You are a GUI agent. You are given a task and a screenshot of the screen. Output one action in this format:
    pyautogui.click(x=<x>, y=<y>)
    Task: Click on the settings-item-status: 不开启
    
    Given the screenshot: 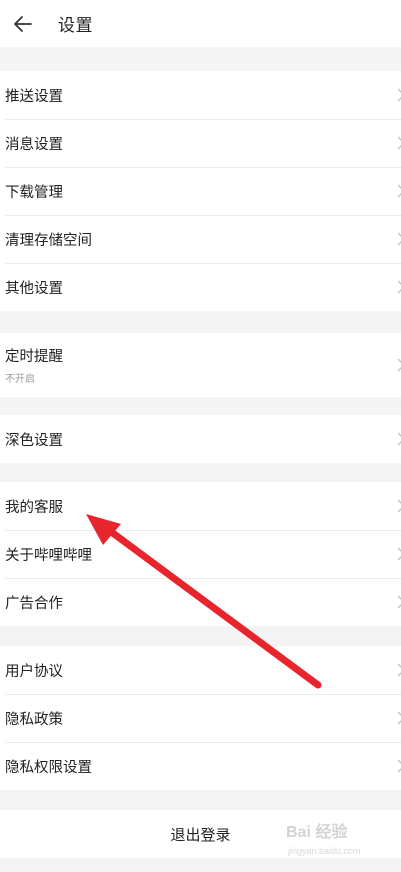 What is the action you would take?
    pyautogui.click(x=20, y=379)
    